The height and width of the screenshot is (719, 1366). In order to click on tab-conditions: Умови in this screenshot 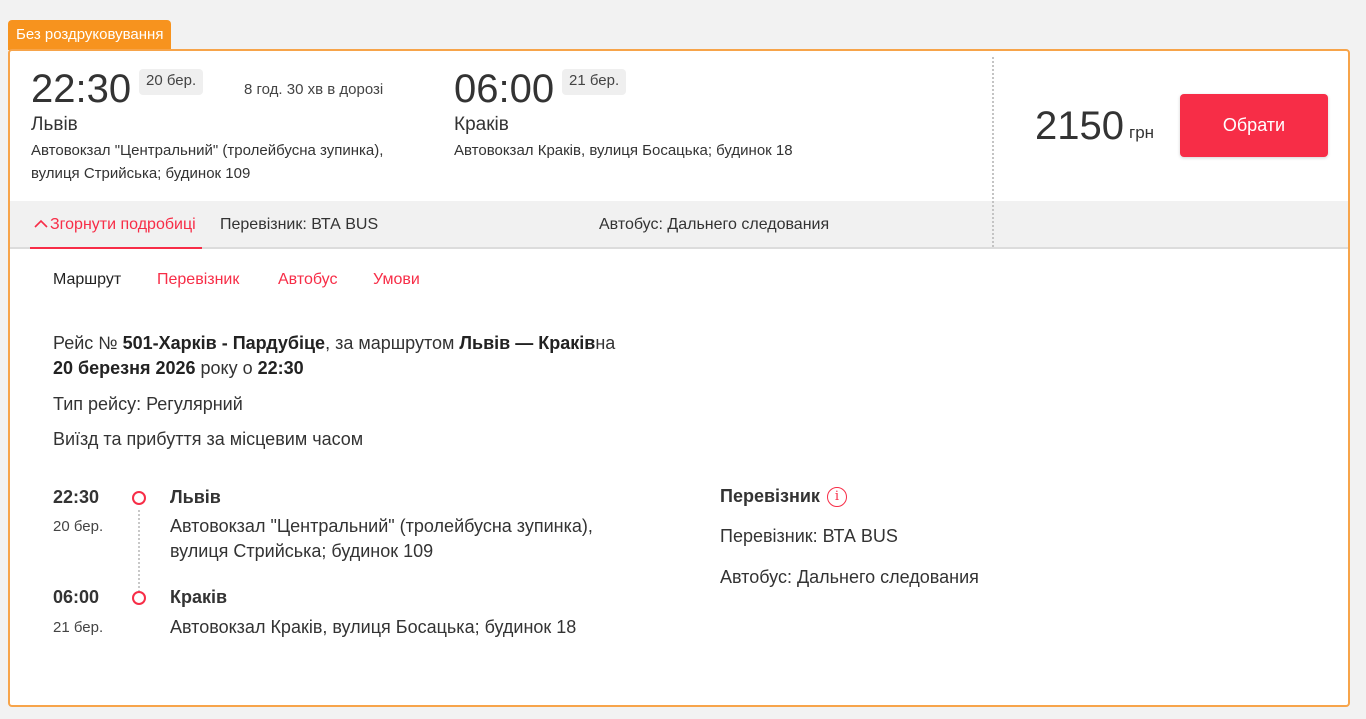, I will do `click(396, 280)`.